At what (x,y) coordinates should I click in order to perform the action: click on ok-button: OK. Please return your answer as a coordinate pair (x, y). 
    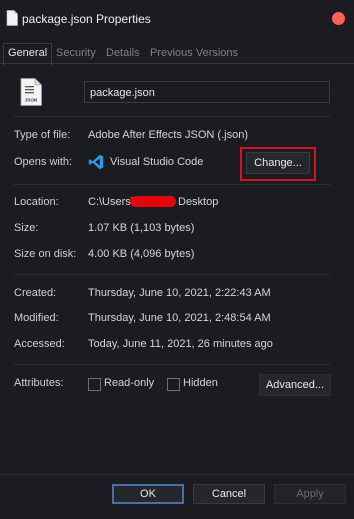
    Looking at the image, I should click on (148, 494).